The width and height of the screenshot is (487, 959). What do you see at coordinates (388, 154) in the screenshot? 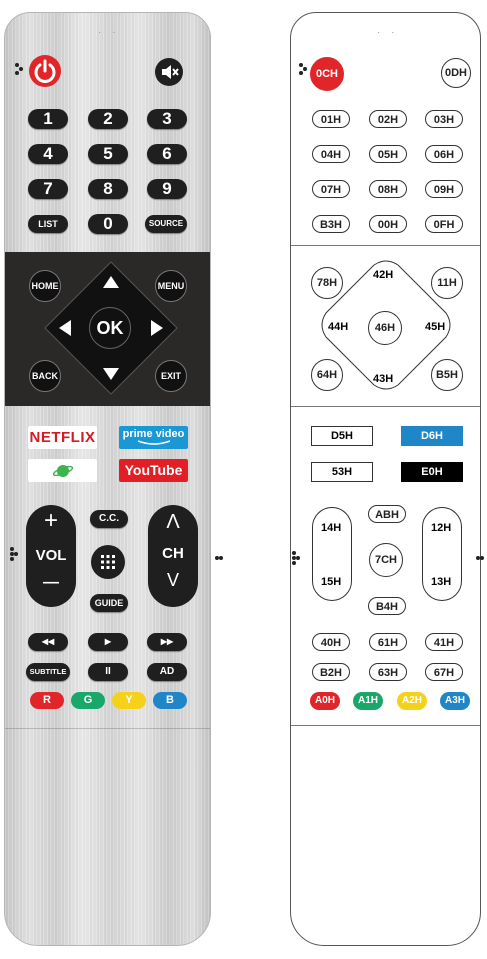
I see `key-5-code: 05H` at bounding box center [388, 154].